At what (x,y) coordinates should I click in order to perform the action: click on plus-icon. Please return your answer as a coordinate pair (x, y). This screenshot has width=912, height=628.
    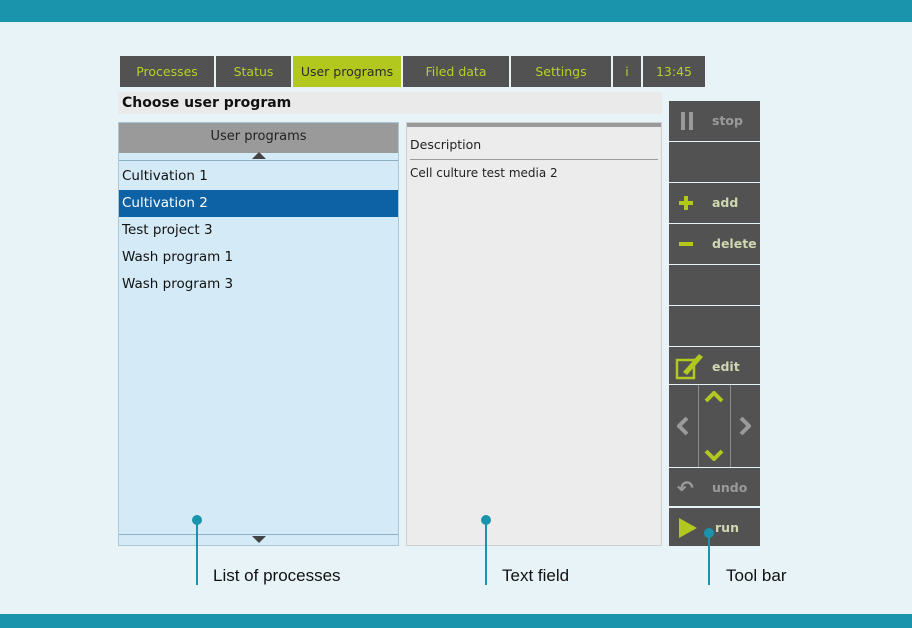
    Looking at the image, I should click on (686, 203).